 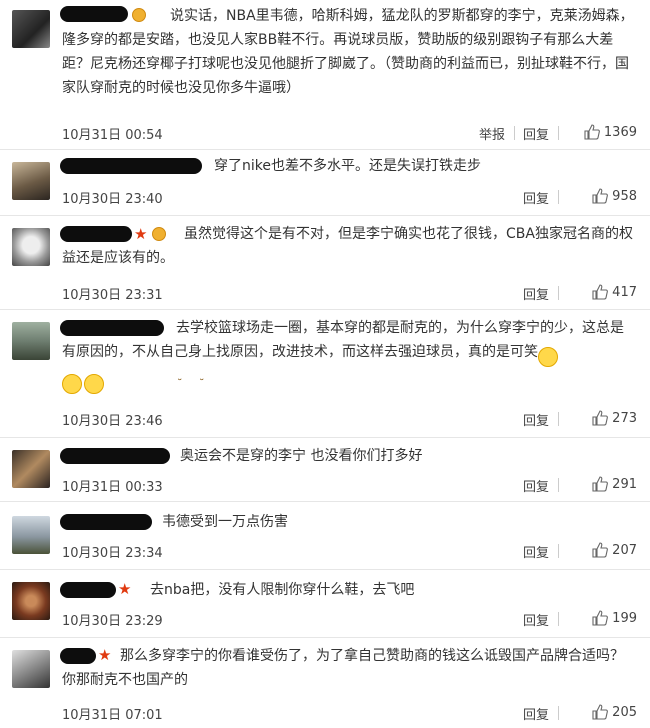 What do you see at coordinates (112, 621) in the screenshot?
I see `comment-time: 10月30日 23:29` at bounding box center [112, 621].